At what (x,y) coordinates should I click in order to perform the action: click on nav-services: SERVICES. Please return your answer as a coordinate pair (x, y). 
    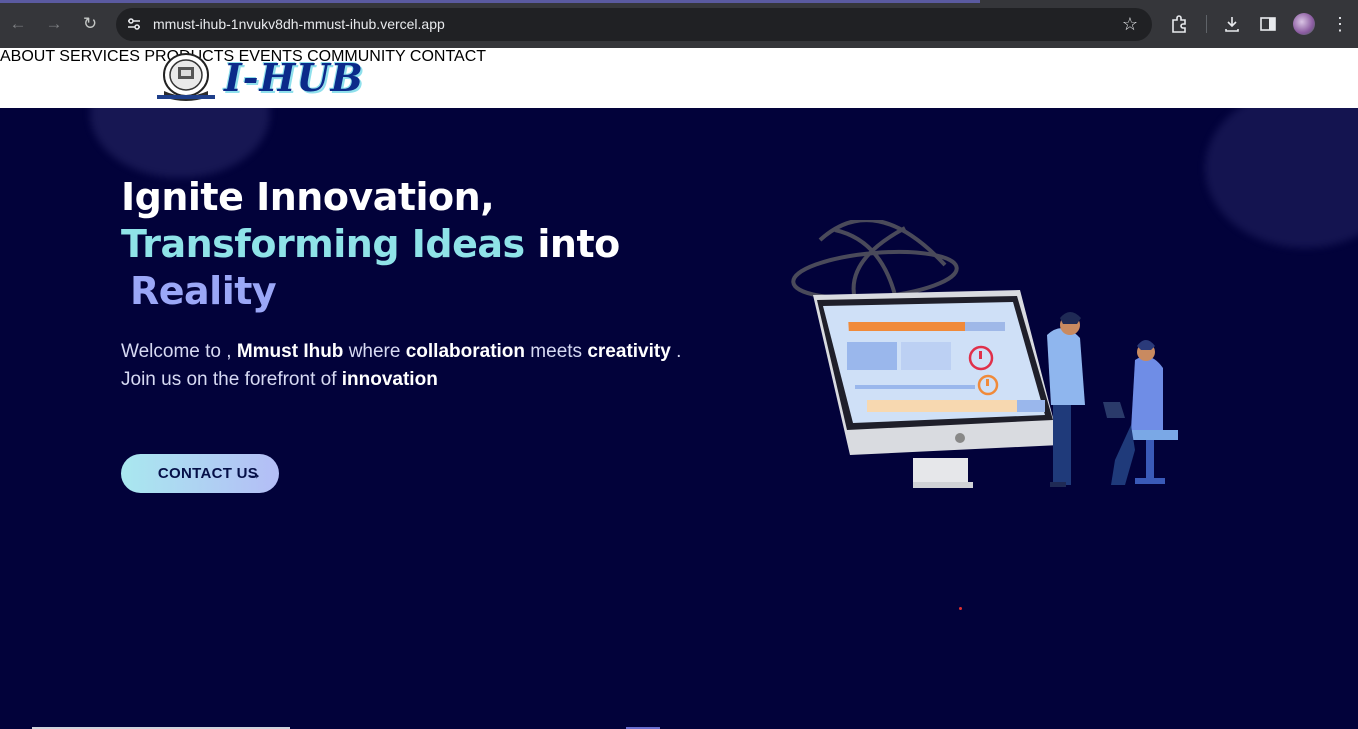
    Looking at the image, I should click on (99, 56).